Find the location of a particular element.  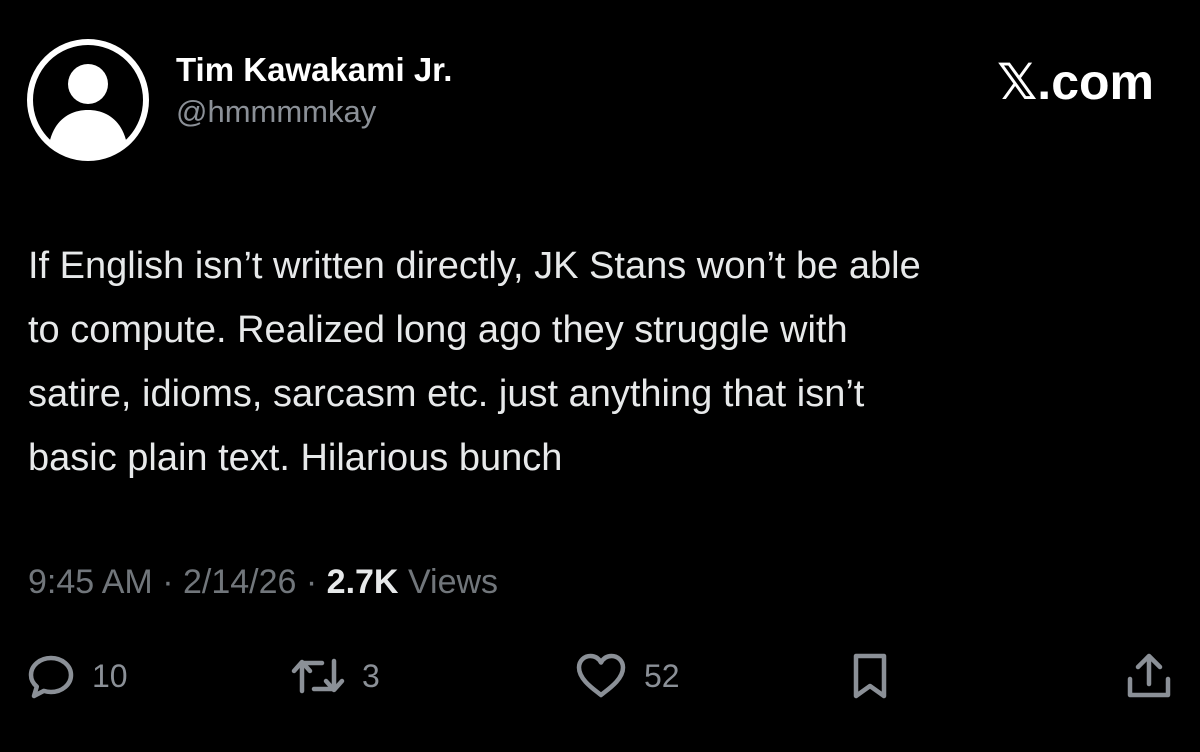

bookmark-icon is located at coordinates (870, 676).